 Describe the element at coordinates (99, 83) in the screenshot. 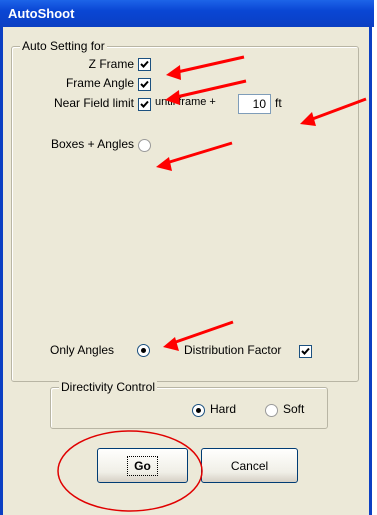

I see `frame-angle-label: Frame Angle` at that location.